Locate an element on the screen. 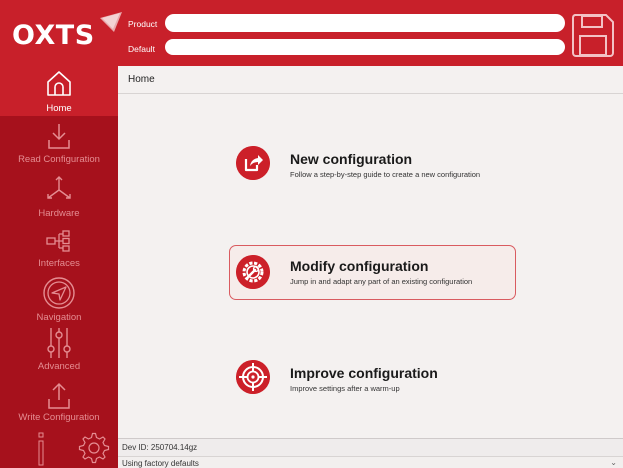  sidebar-item-advanced: Advanced is located at coordinates (59, 351).